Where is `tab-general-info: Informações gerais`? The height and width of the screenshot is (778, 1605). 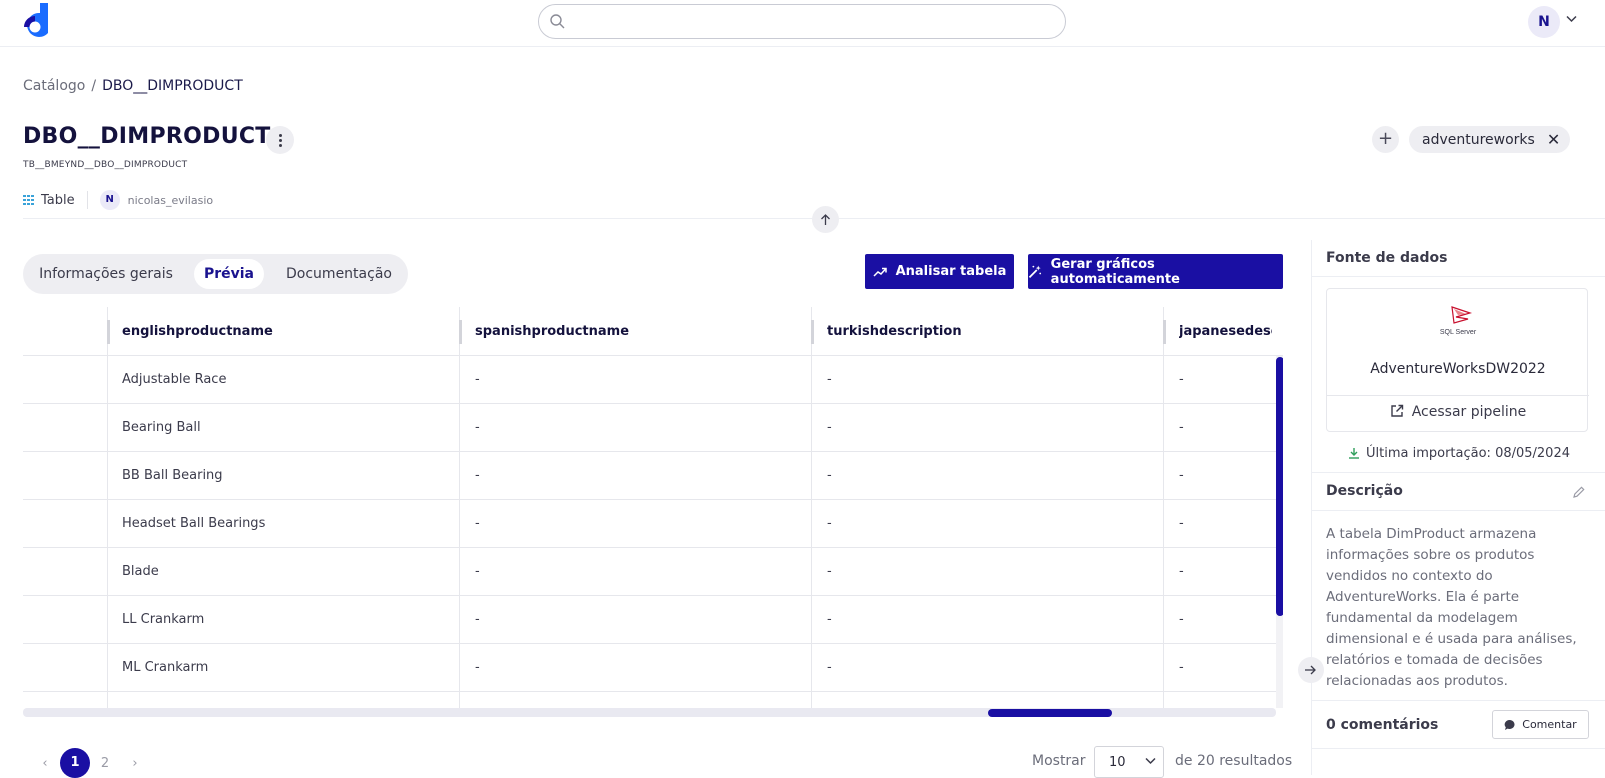 tab-general-info: Informações gerais is located at coordinates (106, 274).